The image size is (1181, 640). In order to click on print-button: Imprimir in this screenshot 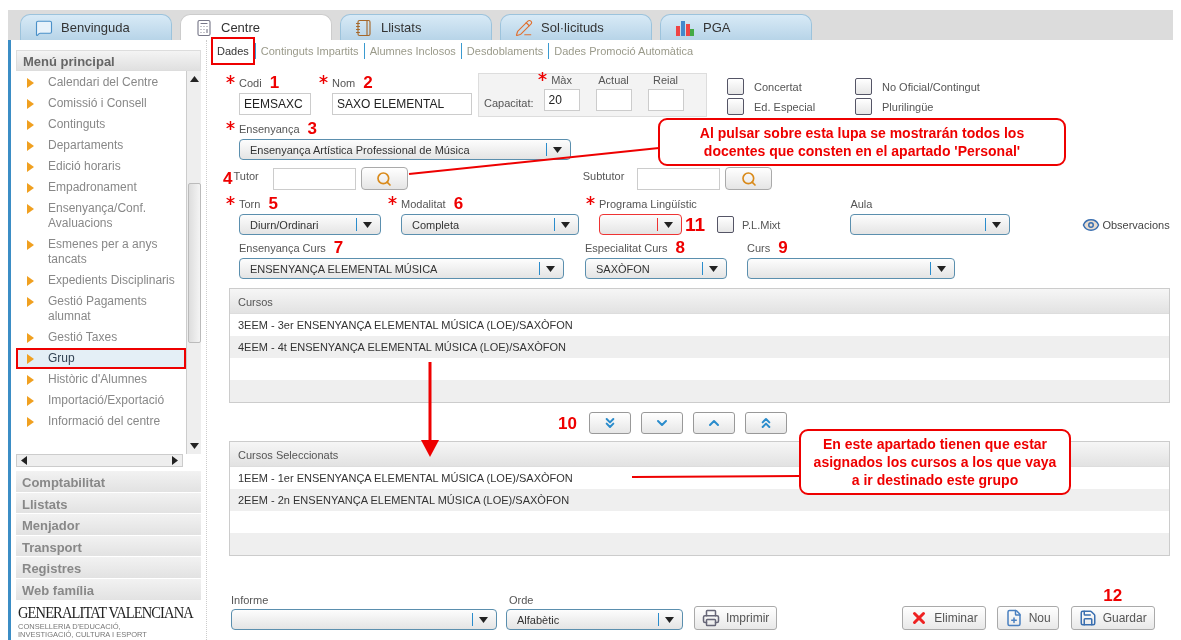, I will do `click(736, 618)`.